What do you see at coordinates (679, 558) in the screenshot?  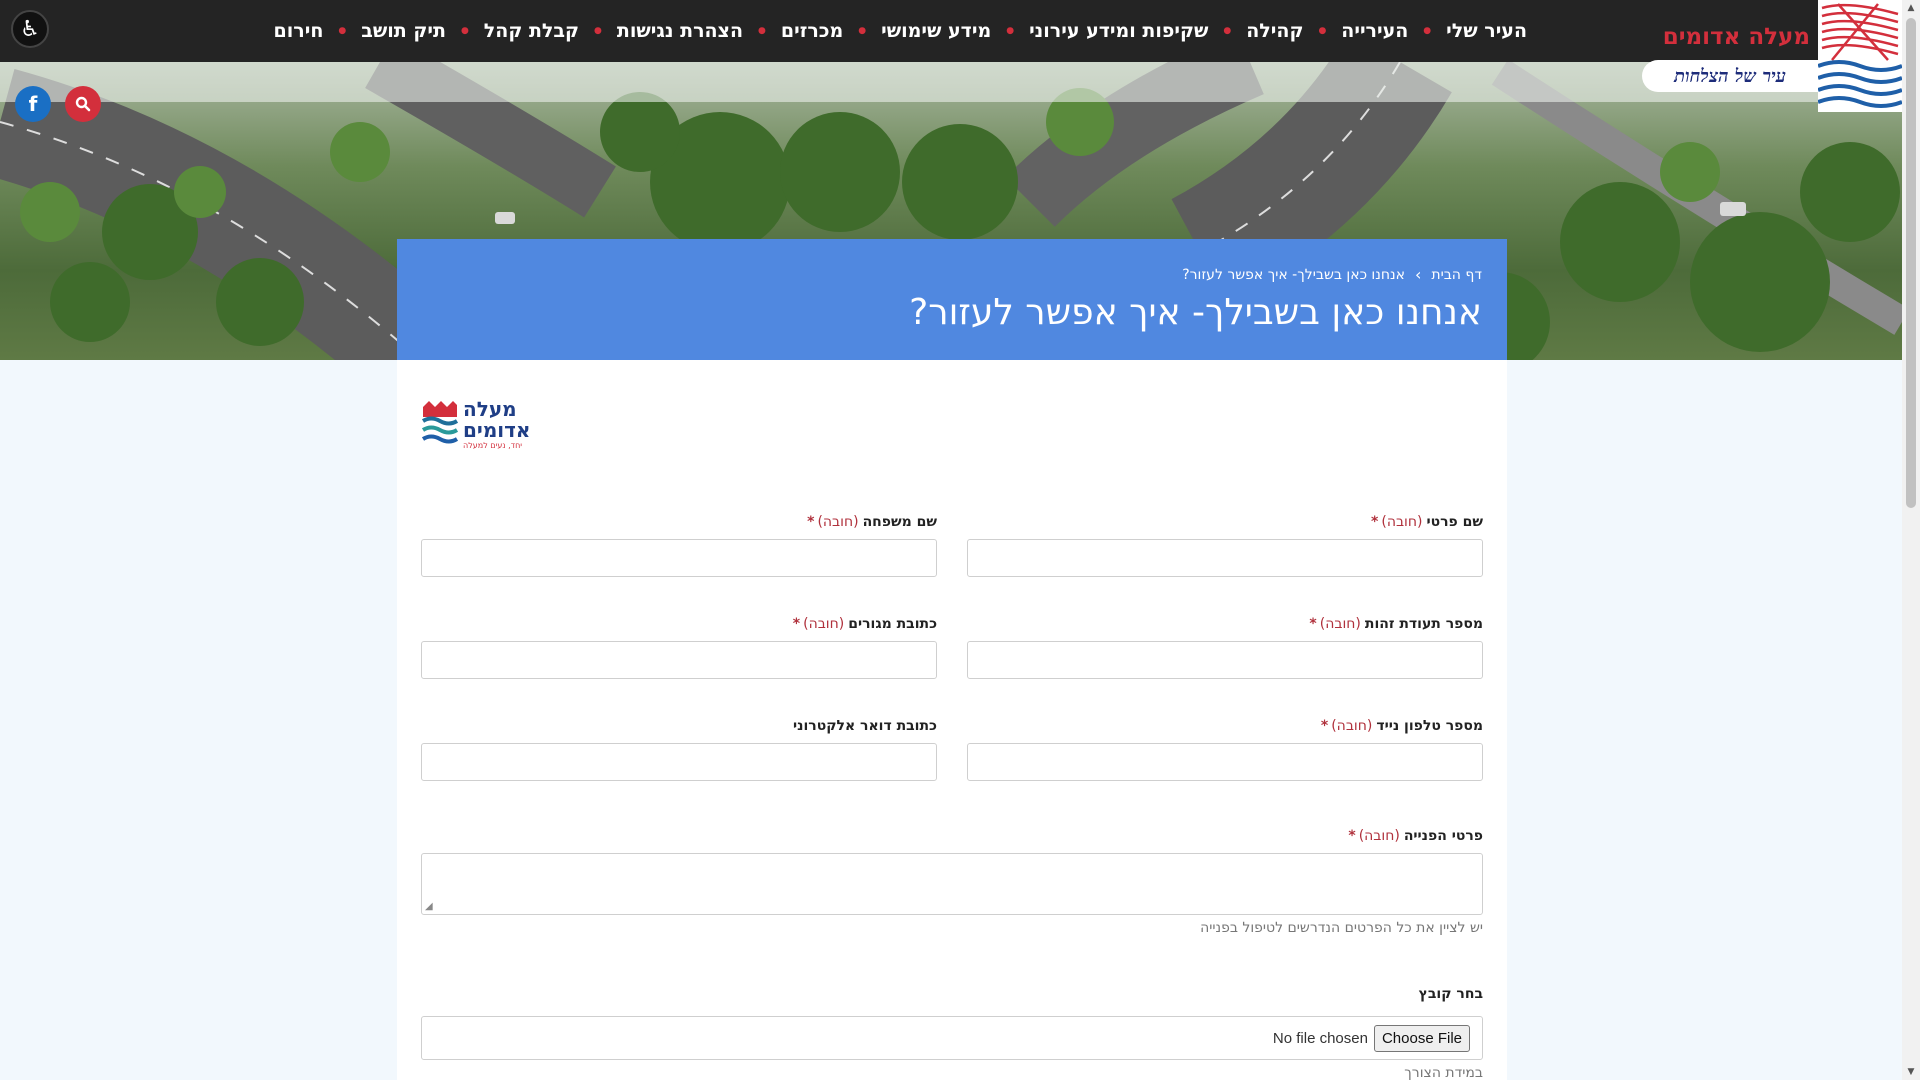 I see `last-name-input` at bounding box center [679, 558].